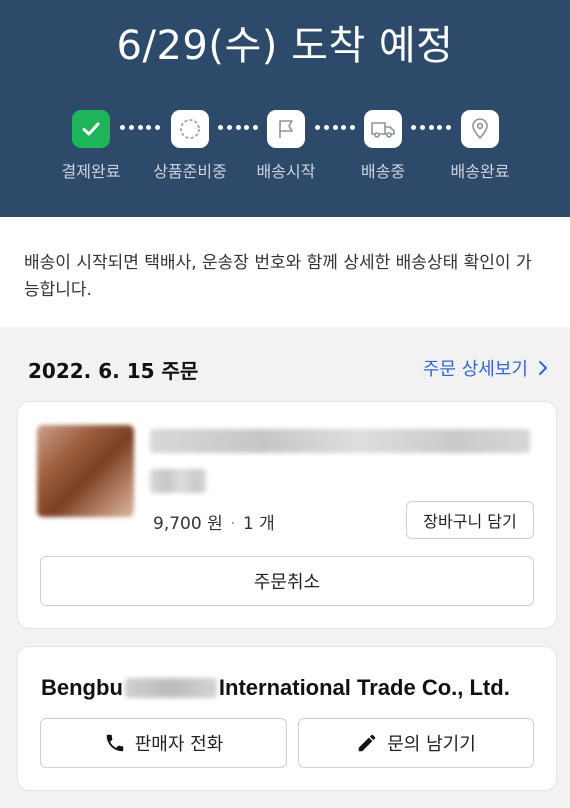 The width and height of the screenshot is (570, 808). I want to click on step-shipping-start, so click(286, 129).